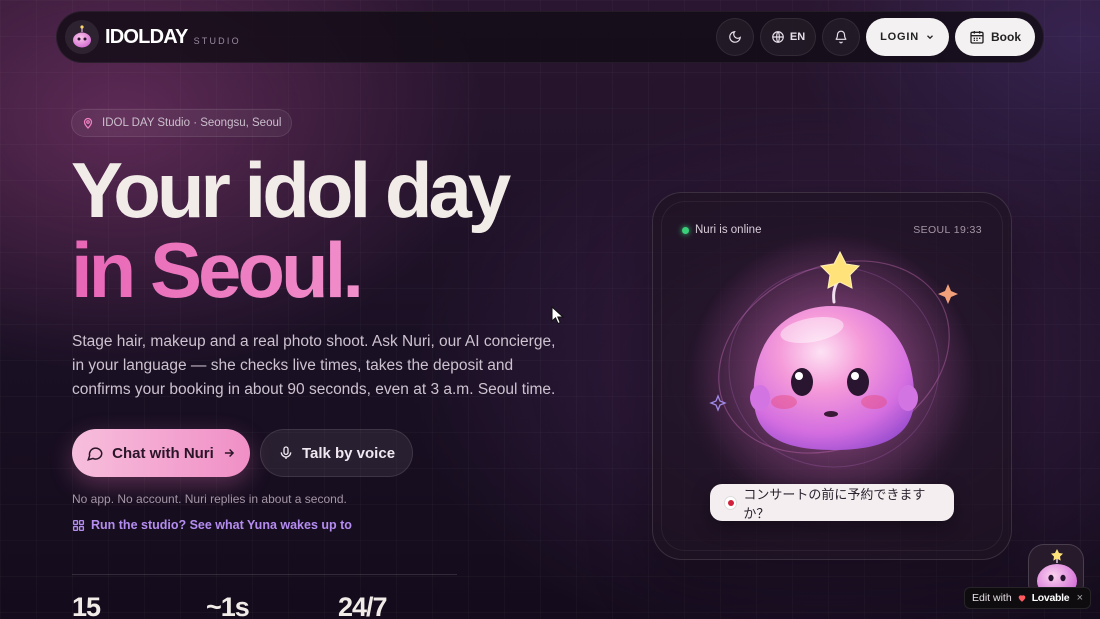  I want to click on theme-toggle-button, so click(734, 37).